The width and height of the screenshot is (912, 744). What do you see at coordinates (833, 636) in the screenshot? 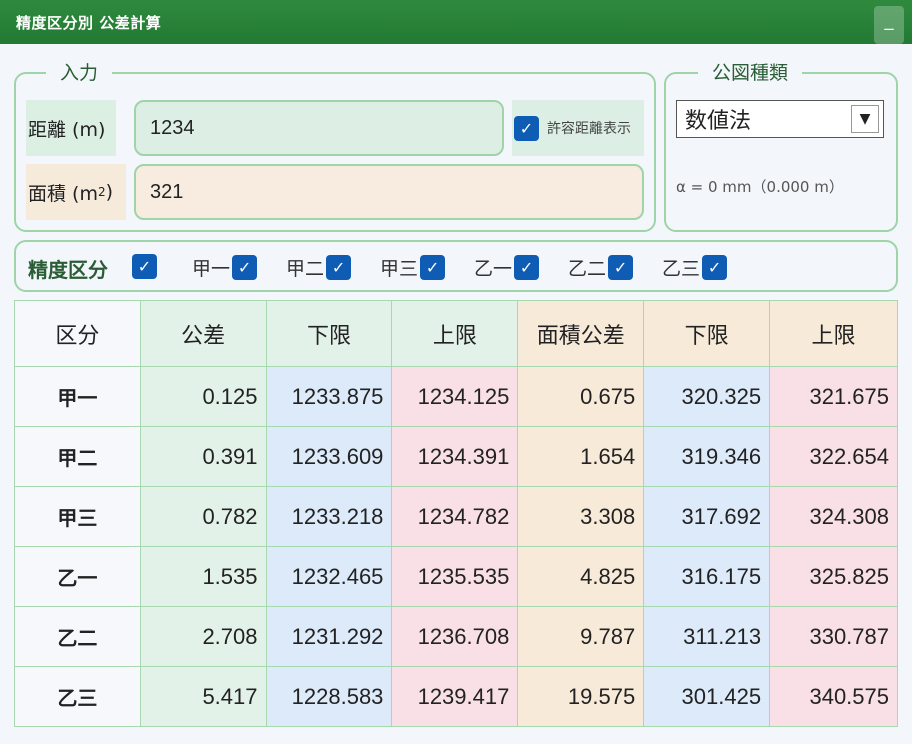
I see `area-upper-cell: 330.787` at bounding box center [833, 636].